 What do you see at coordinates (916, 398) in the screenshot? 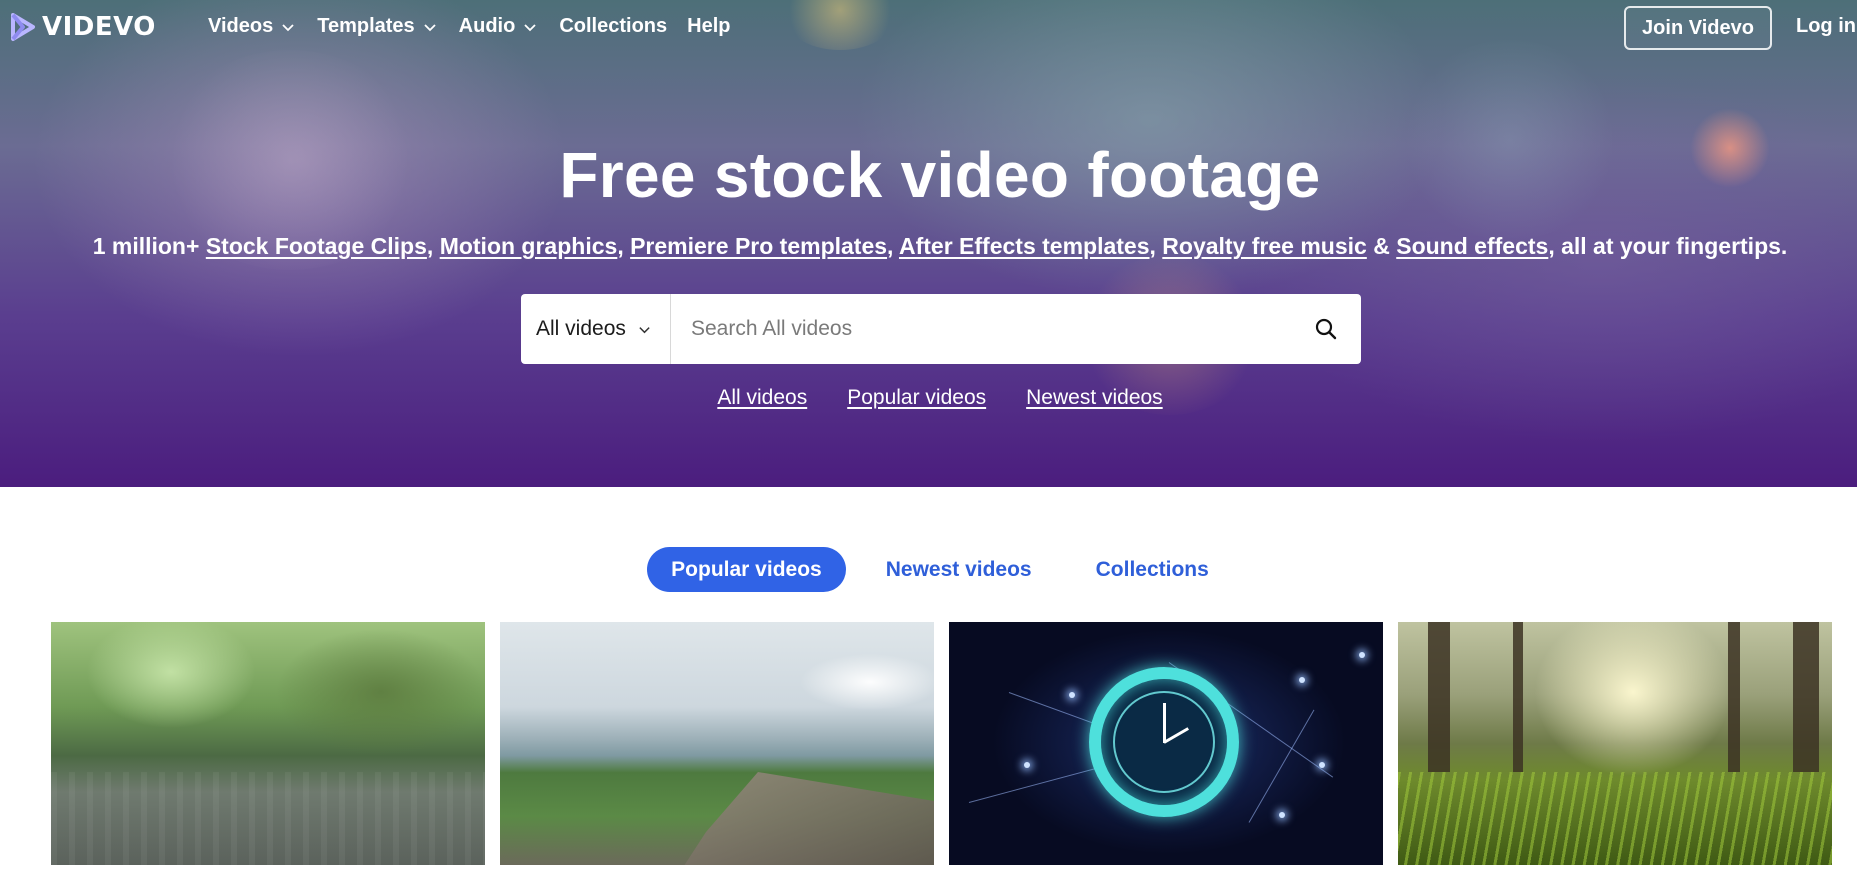
I see `quick-link-popular-videos: Popular videos` at bounding box center [916, 398].